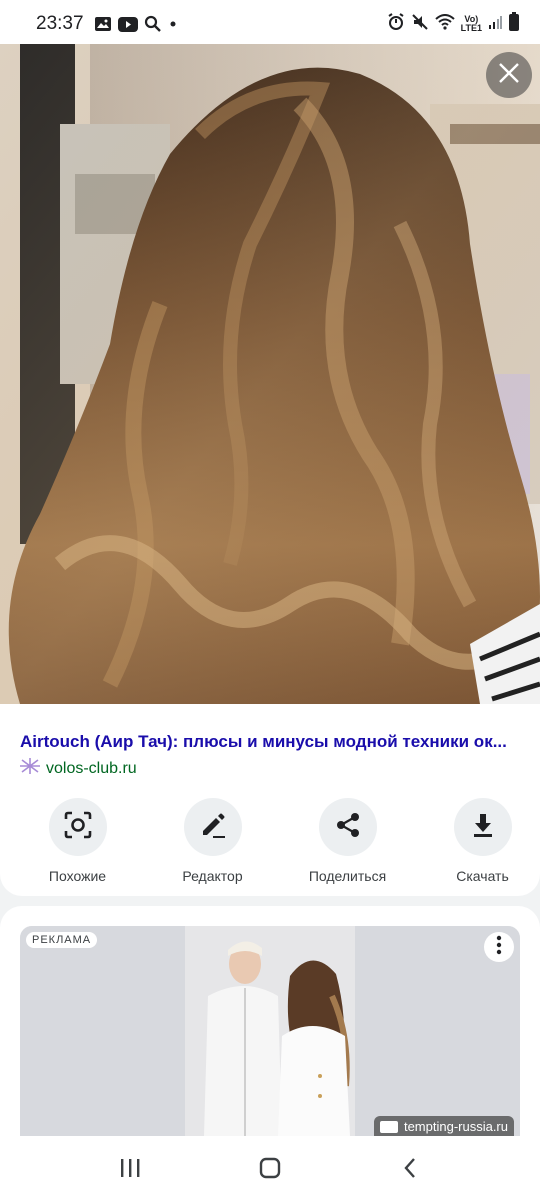 The height and width of the screenshot is (1200, 540). I want to click on signal-icon, so click(495, 24).